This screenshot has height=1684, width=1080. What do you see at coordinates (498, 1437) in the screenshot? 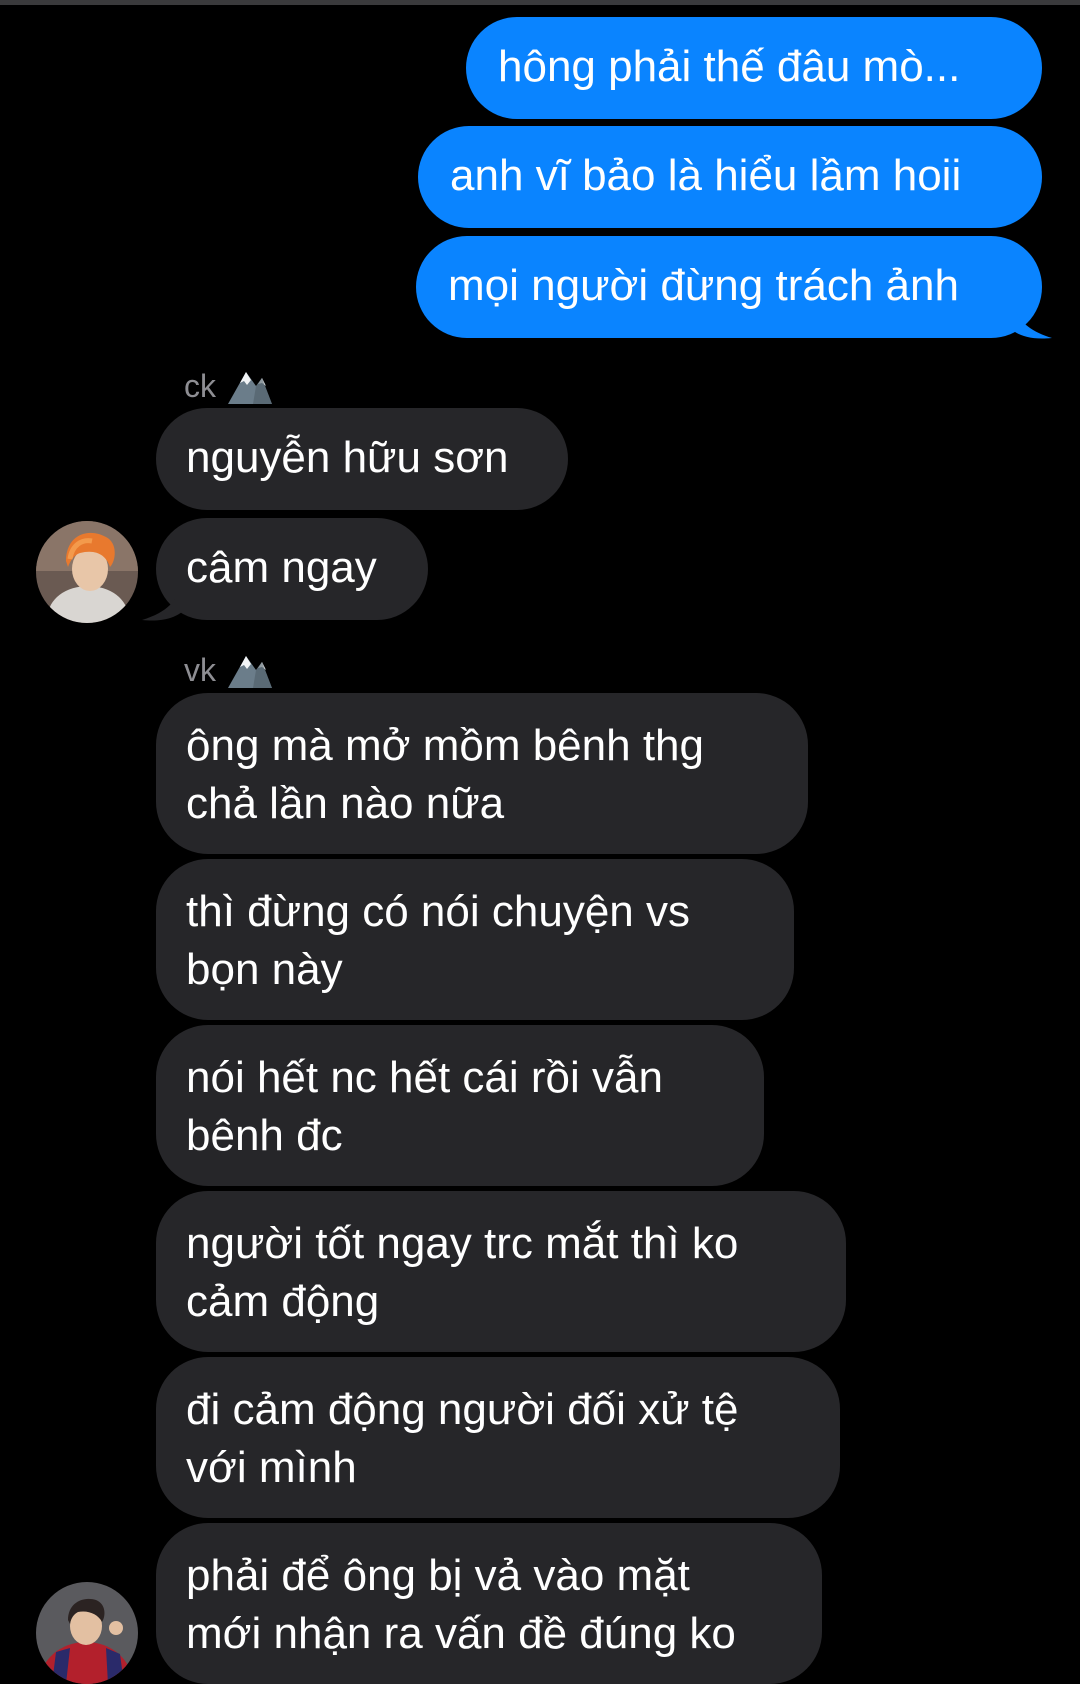
I see `incoming-message: đi cảm động người đối xử tệ với mình` at bounding box center [498, 1437].